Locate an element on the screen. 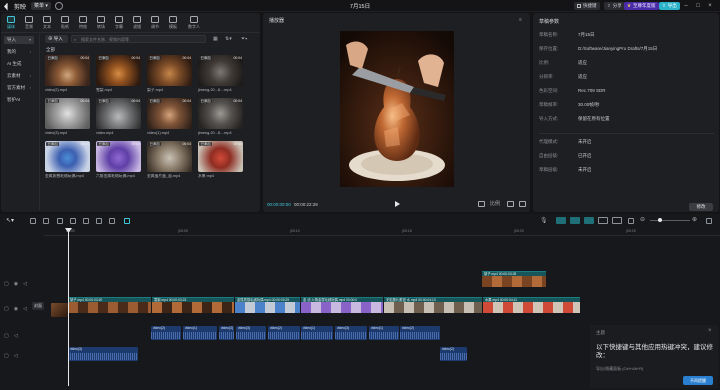 The height and width of the screenshot is (390, 720). fullscreen-preview-icon is located at coordinates (481, 204).